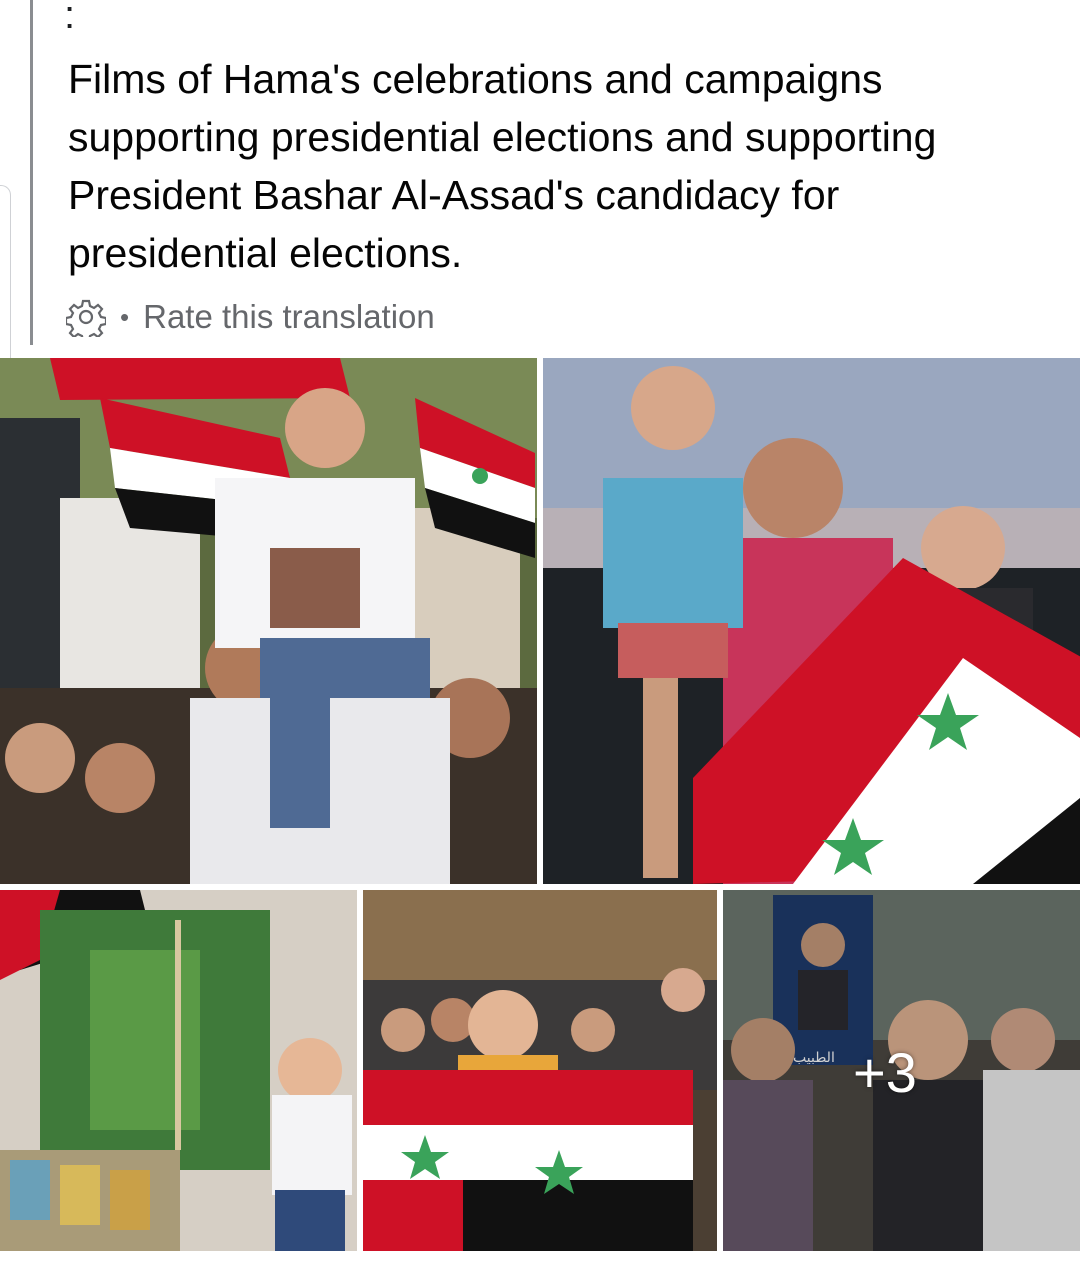  I want to click on more-photos-count: +3, so click(885, 1072).